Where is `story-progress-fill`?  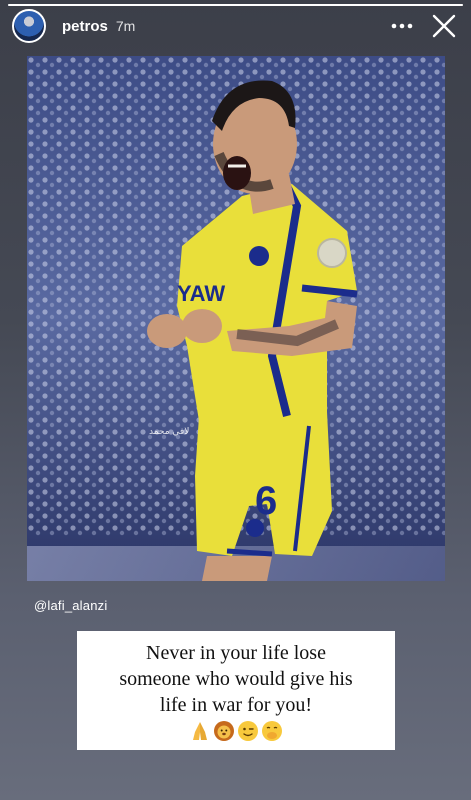 story-progress-fill is located at coordinates (235, 5).